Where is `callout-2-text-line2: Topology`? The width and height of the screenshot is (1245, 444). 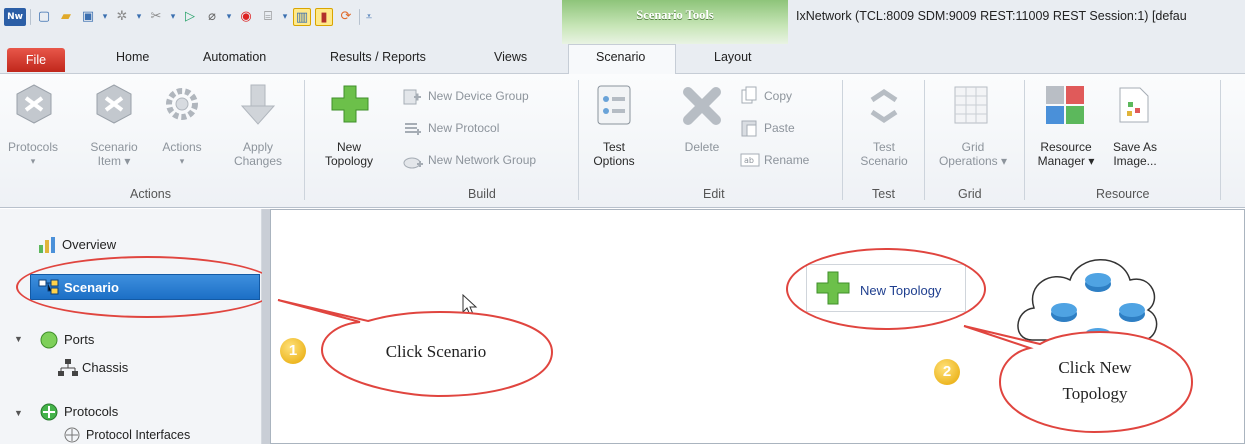 callout-2-text-line2: Topology is located at coordinates (1095, 393).